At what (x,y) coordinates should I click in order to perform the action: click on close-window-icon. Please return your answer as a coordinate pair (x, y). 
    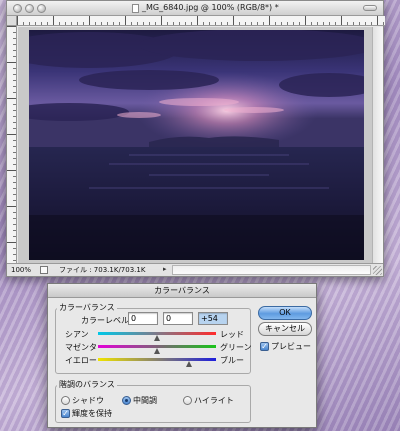
    Looking at the image, I should click on (17, 8).